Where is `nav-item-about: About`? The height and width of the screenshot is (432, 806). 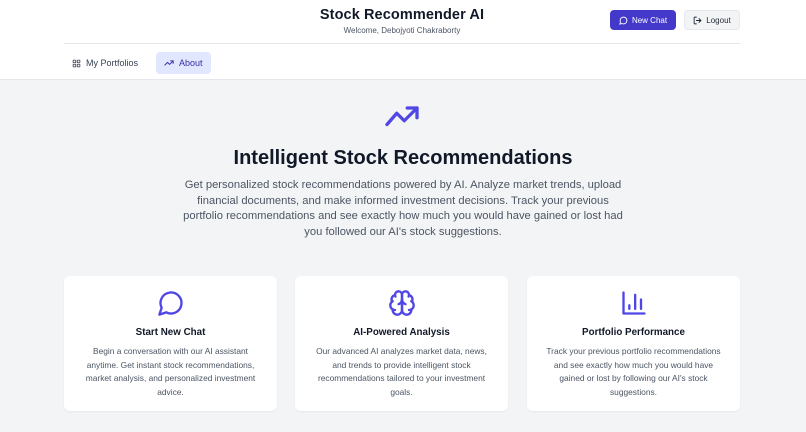
nav-item-about: About is located at coordinates (183, 63).